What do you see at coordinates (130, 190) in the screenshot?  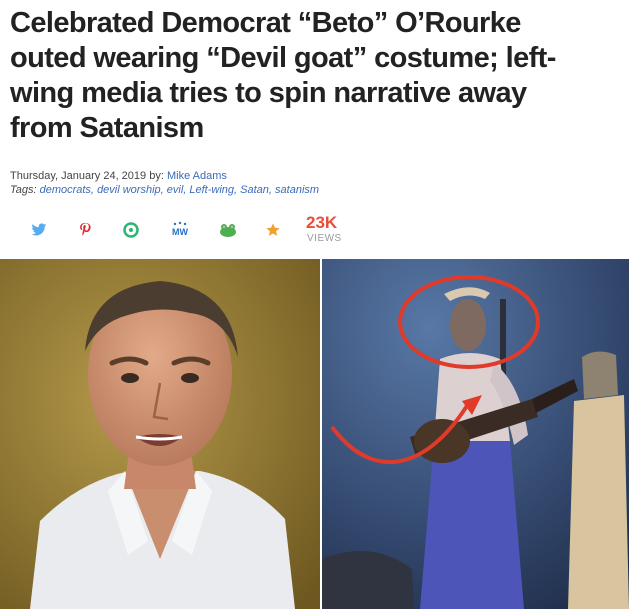 I see `tag-link: devil worship,` at bounding box center [130, 190].